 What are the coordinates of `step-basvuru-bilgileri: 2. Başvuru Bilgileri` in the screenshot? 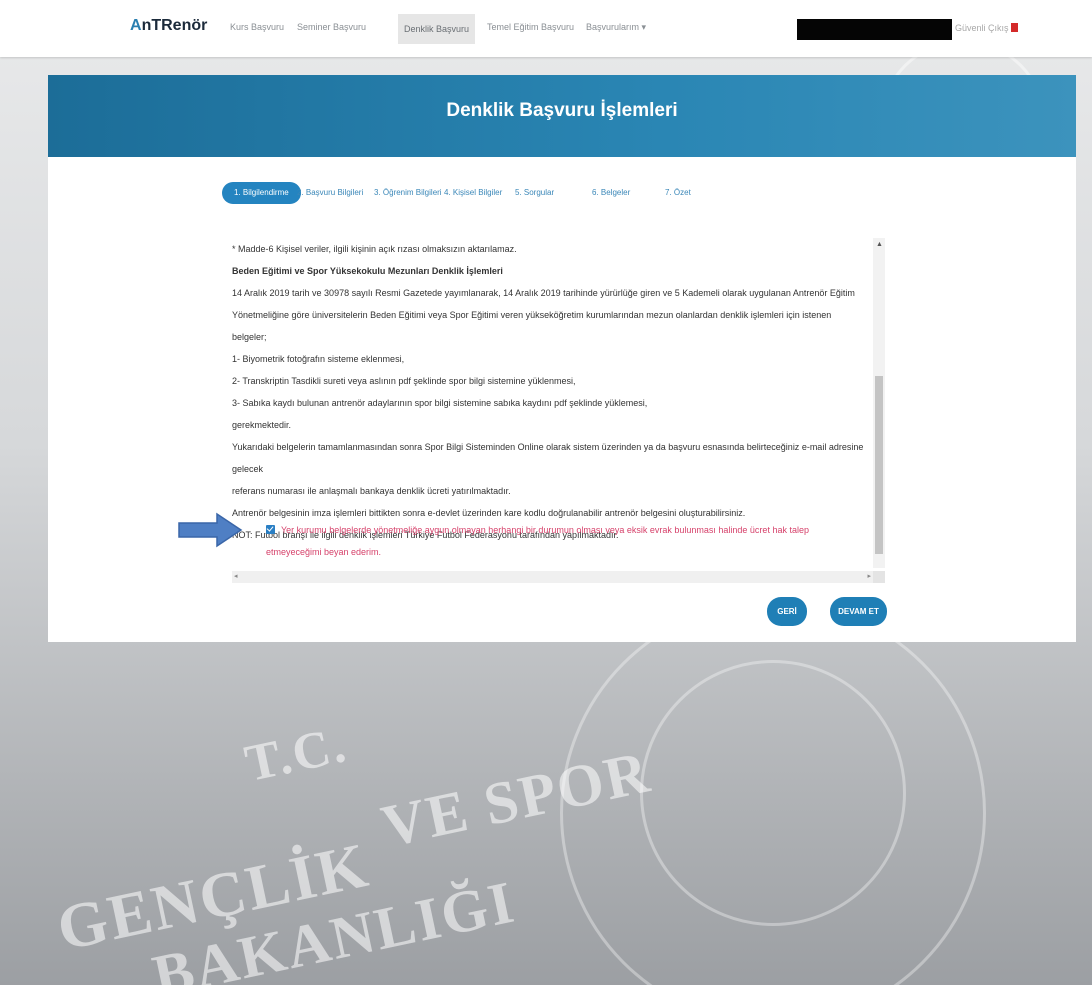 It's located at (330, 193).